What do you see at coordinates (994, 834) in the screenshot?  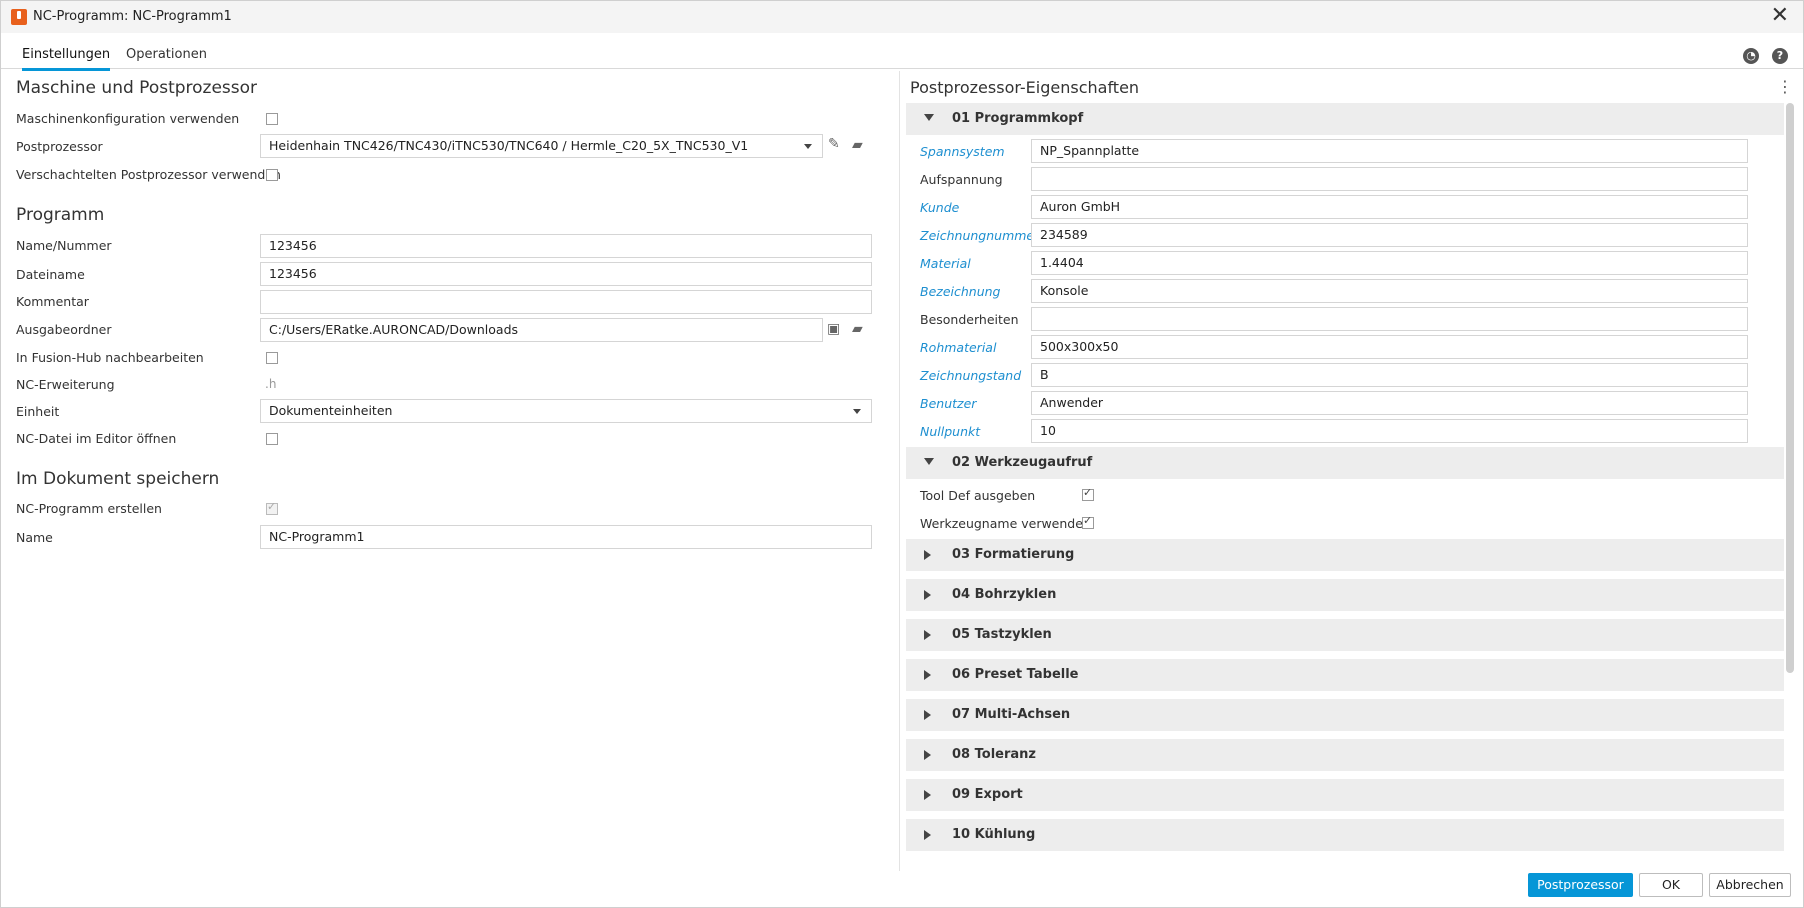 I see `group-label: 10 Kühlung` at bounding box center [994, 834].